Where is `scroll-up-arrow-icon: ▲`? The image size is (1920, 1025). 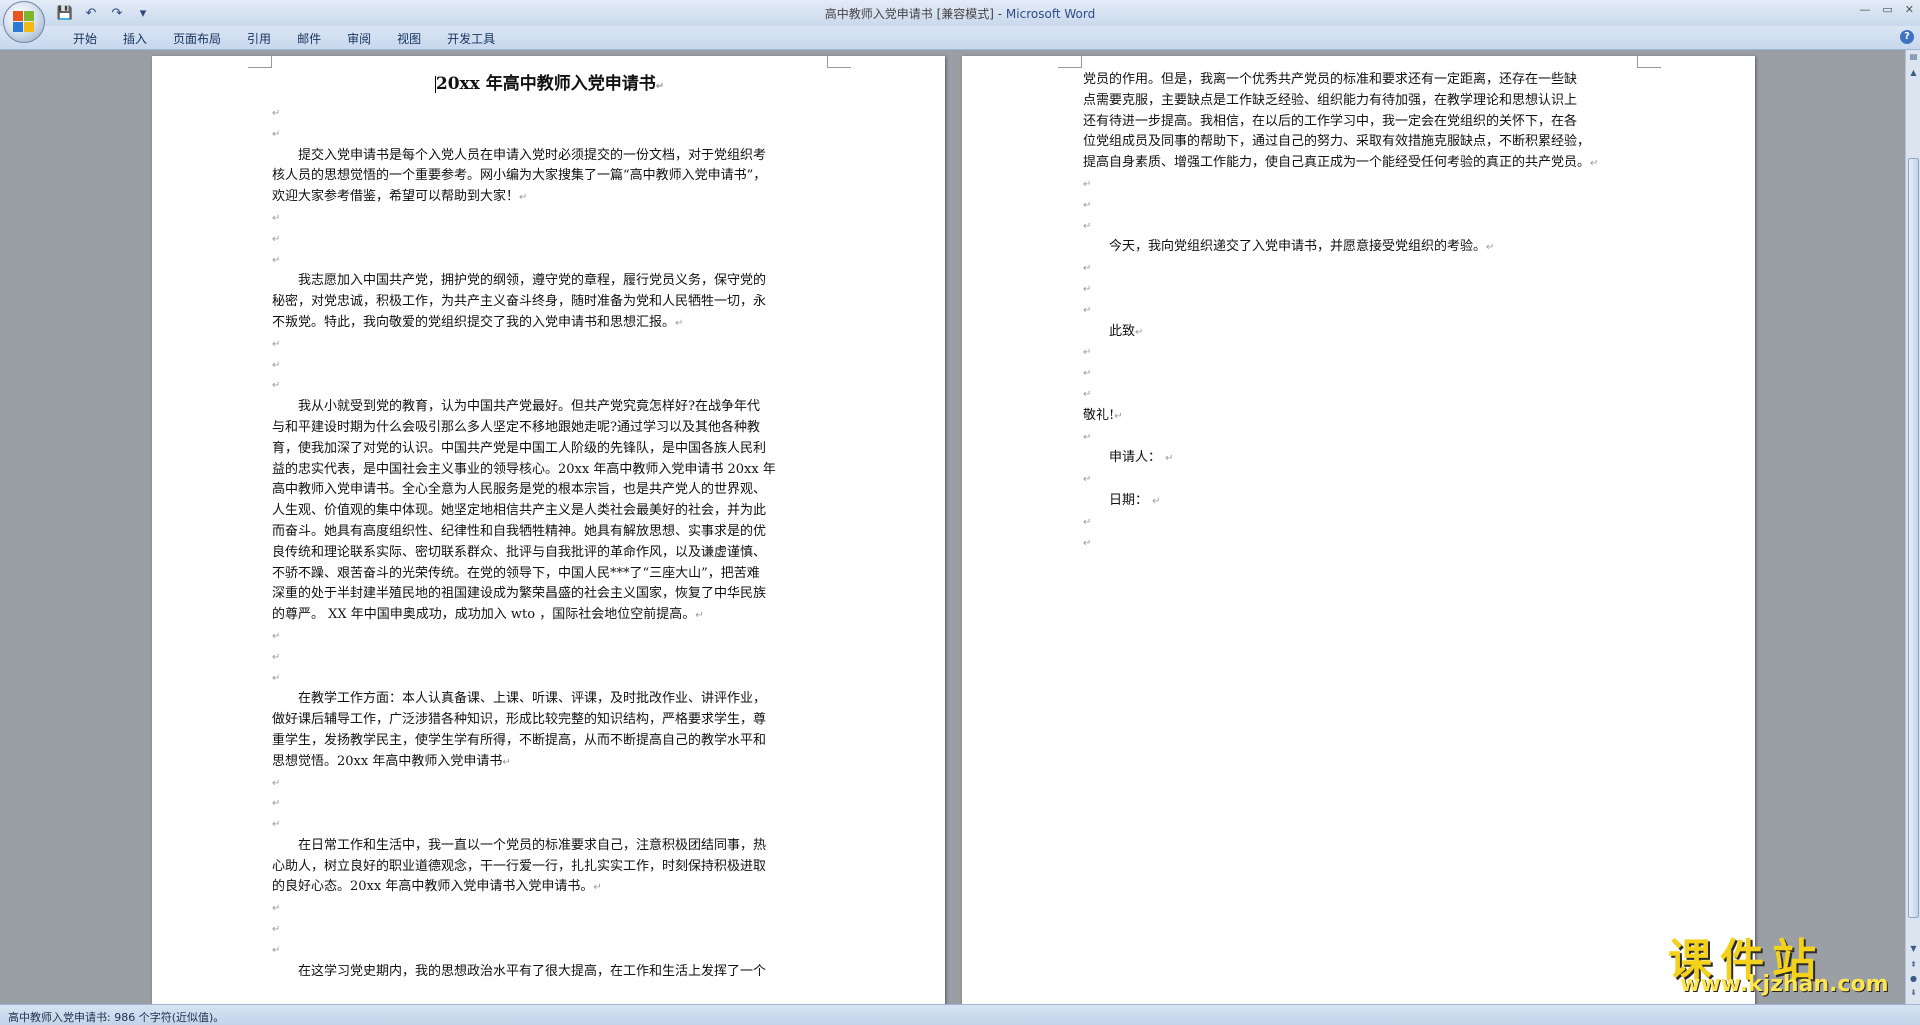
scroll-up-arrow-icon: ▲ is located at coordinates (1913, 73).